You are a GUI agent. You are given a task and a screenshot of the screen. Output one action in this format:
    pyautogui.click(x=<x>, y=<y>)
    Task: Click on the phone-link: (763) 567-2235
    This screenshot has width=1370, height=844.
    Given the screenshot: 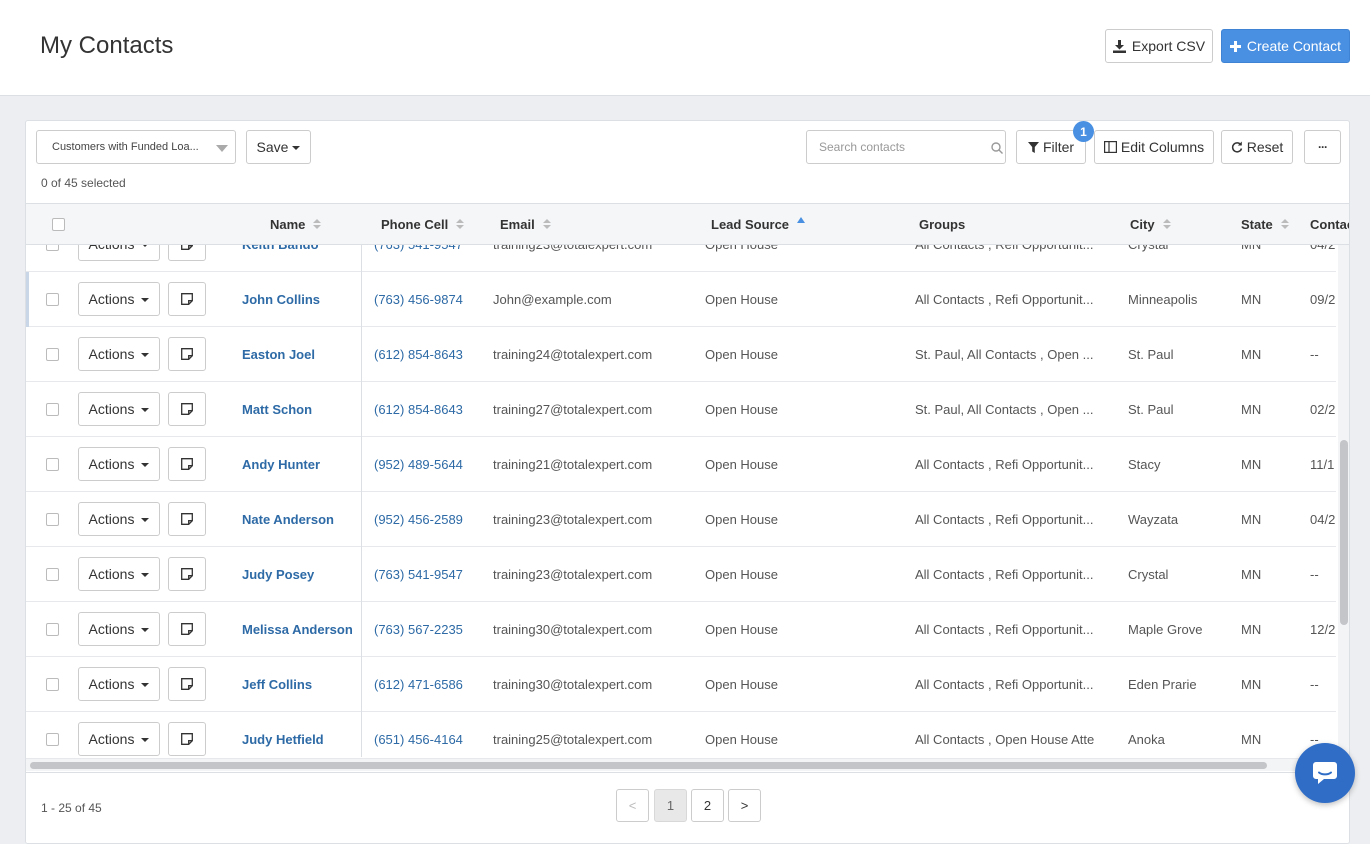 What is the action you would take?
    pyautogui.click(x=429, y=629)
    